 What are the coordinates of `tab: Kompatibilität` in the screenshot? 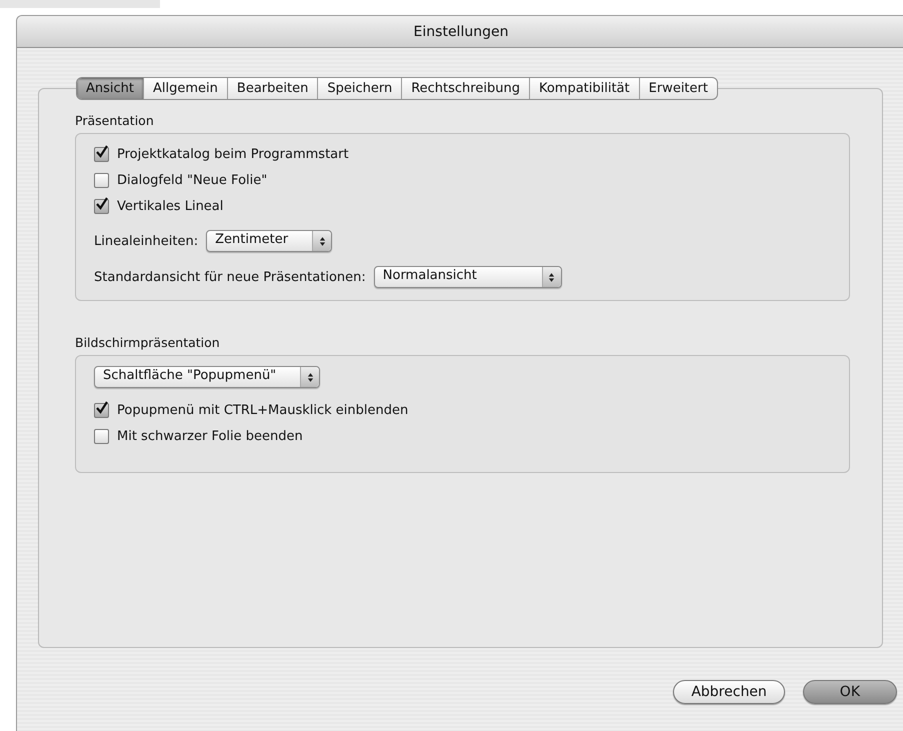 It's located at (585, 88).